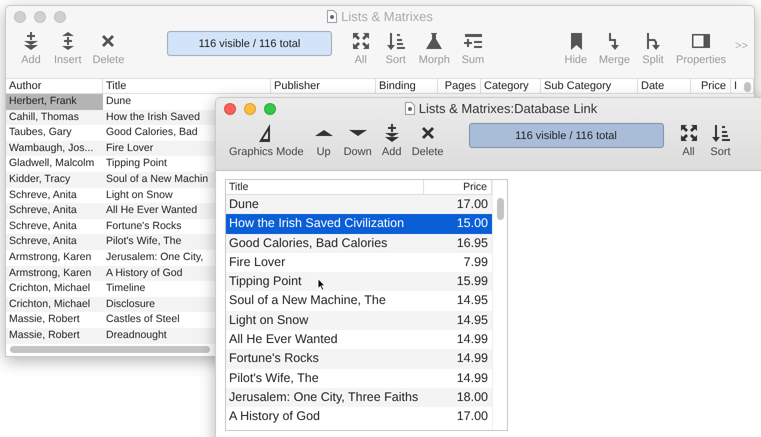 Image resolution: width=761 pixels, height=437 pixels. Describe the element at coordinates (459, 86) in the screenshot. I see `column-header: Pages` at that location.